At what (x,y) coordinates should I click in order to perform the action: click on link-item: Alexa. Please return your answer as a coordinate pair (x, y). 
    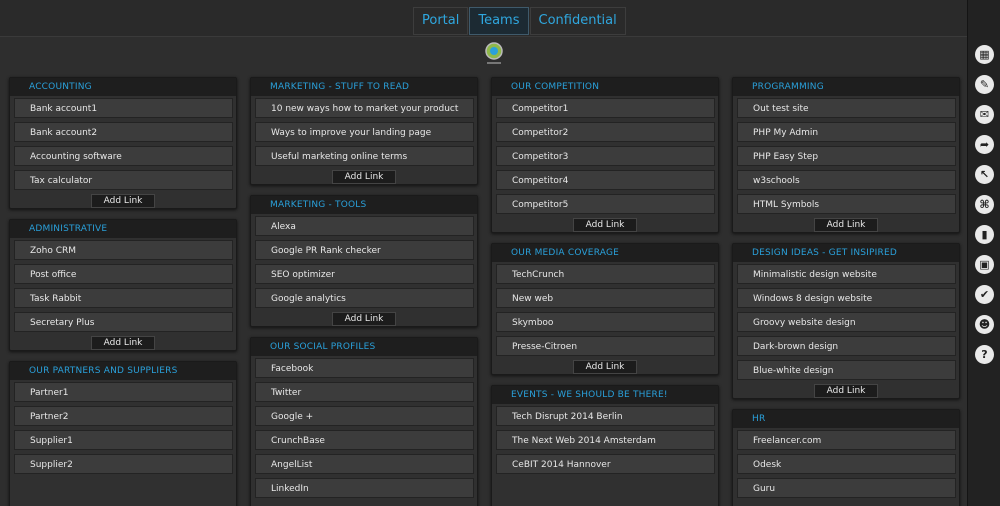
    Looking at the image, I should click on (364, 226).